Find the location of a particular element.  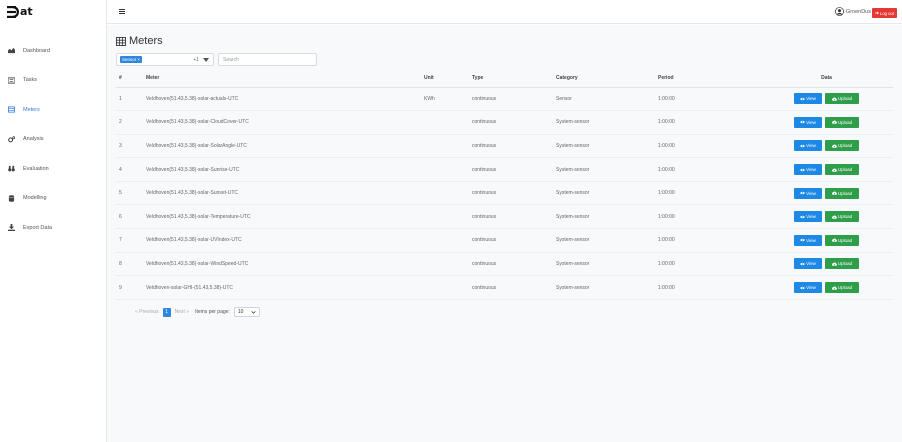

table-header-row: # Meter Unit Type Category Period Data is located at coordinates (504, 78).